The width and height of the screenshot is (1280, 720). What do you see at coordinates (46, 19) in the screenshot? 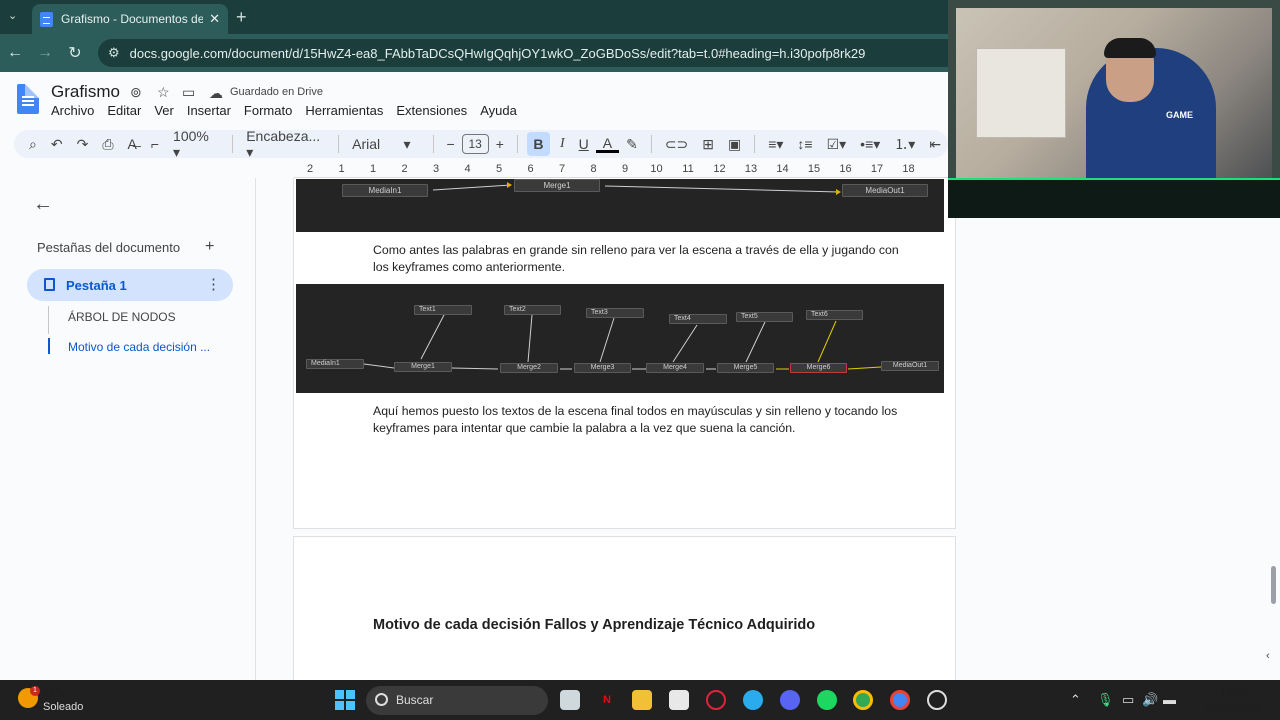
I see `docs-favicon-icon` at bounding box center [46, 19].